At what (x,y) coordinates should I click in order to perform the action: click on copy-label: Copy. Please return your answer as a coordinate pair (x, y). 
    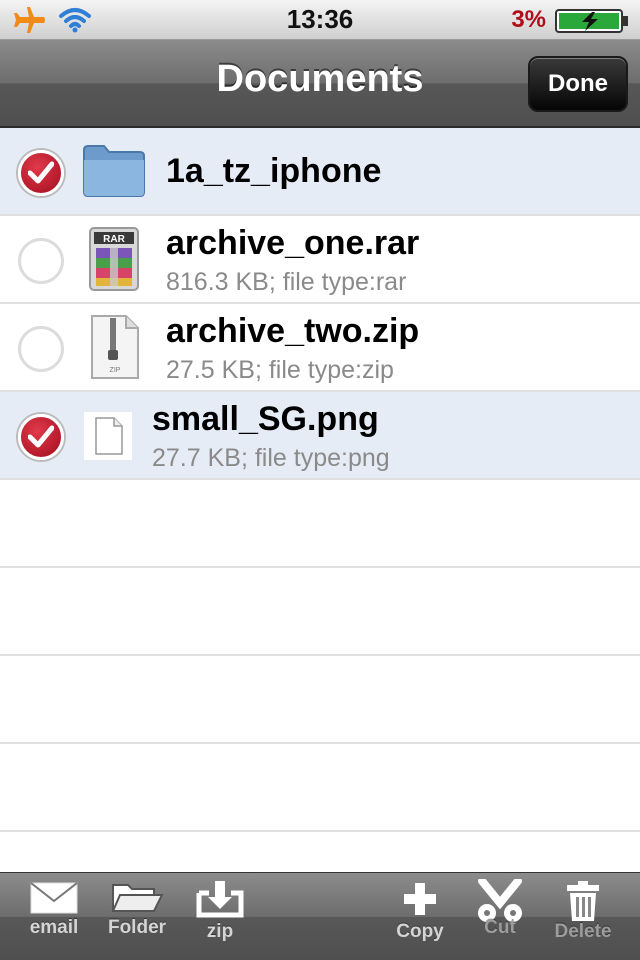
    Looking at the image, I should click on (420, 931).